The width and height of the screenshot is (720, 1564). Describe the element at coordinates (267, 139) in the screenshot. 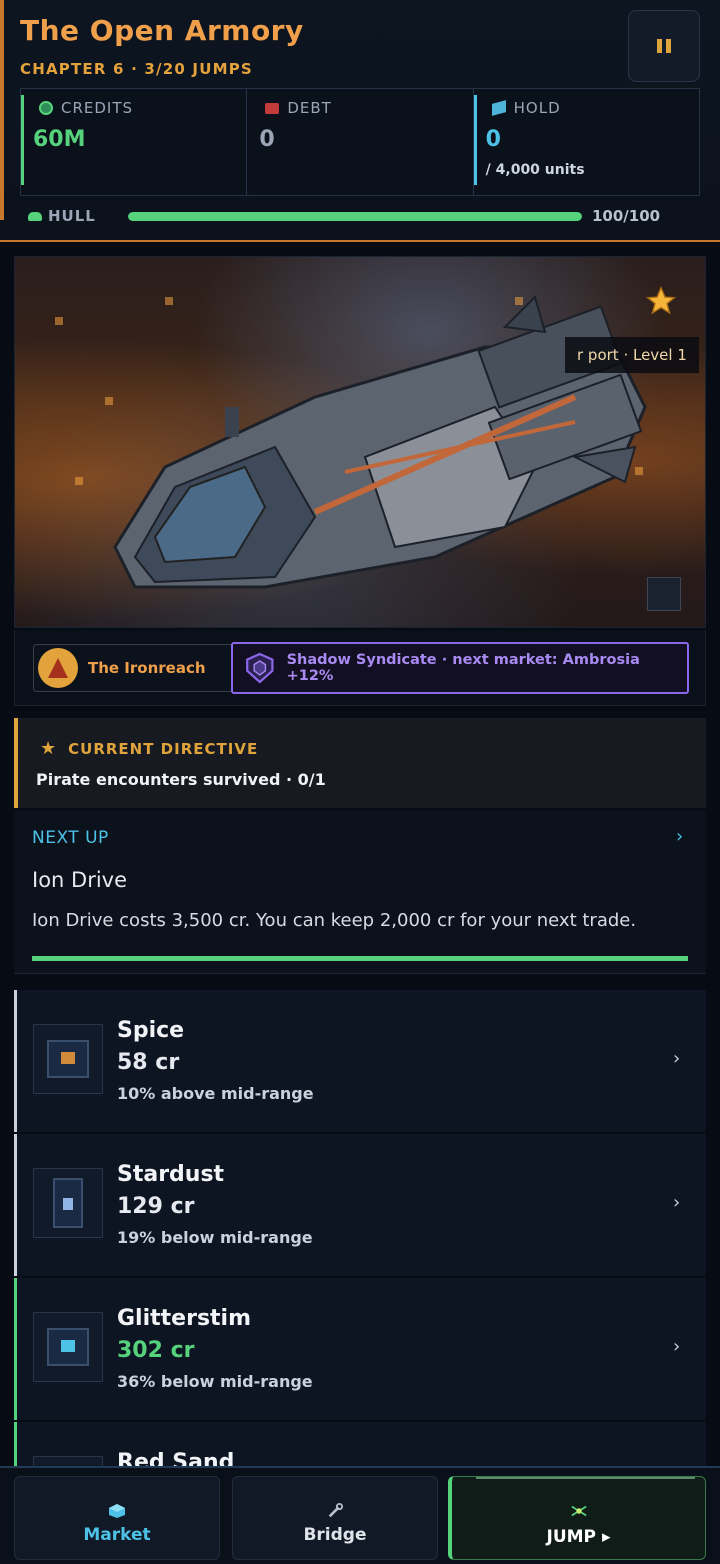

I see `debt-value: 0` at that location.